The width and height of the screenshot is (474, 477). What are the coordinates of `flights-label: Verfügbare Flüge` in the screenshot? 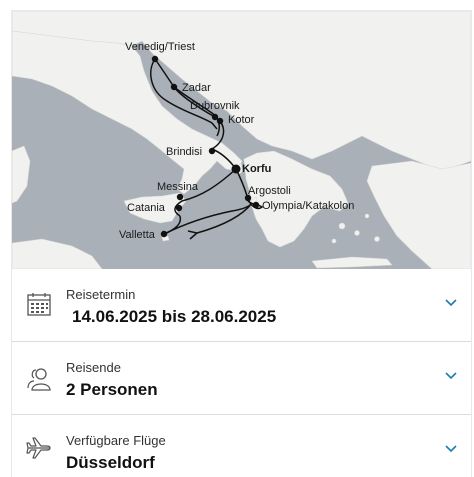 It's located at (116, 440).